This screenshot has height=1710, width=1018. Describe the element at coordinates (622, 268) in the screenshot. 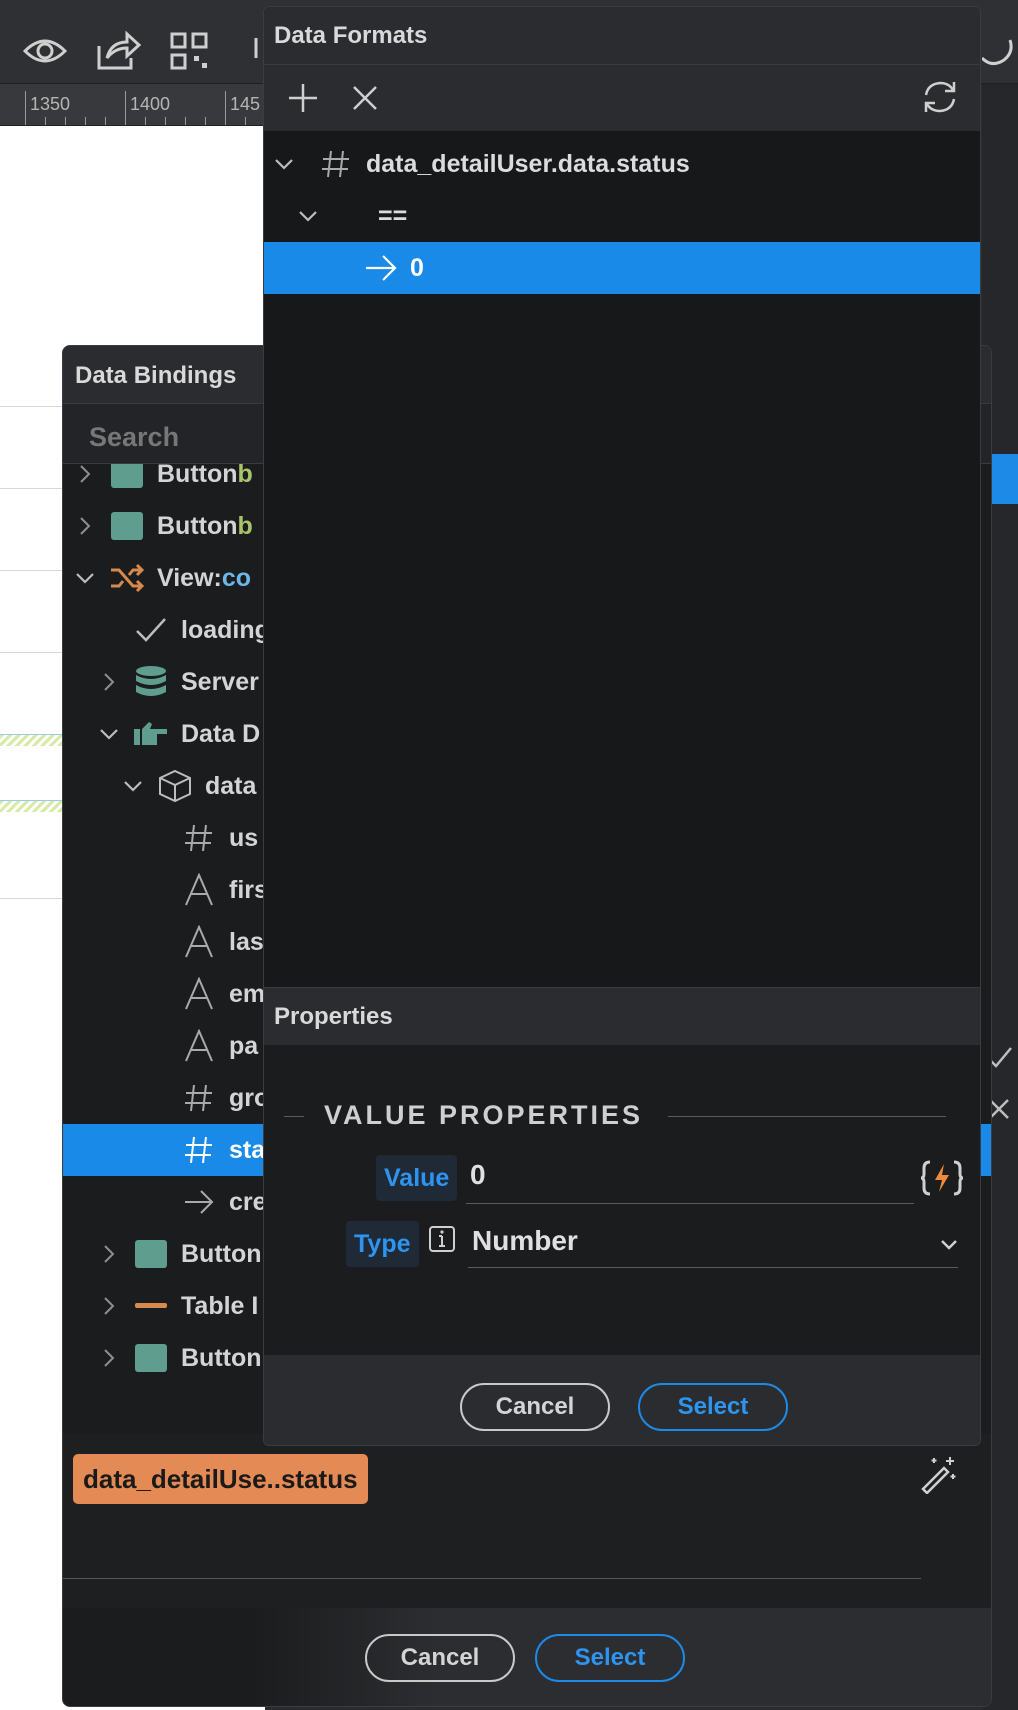

I see `format-tree-value-selected: 0` at that location.